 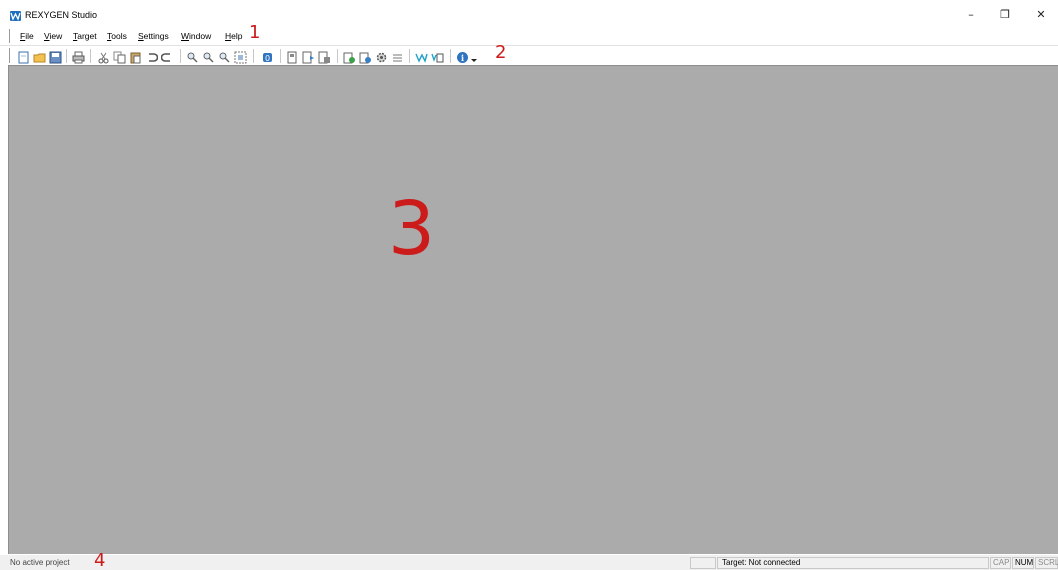 What do you see at coordinates (349, 56) in the screenshot?
I see `diagnostics-icon` at bounding box center [349, 56].